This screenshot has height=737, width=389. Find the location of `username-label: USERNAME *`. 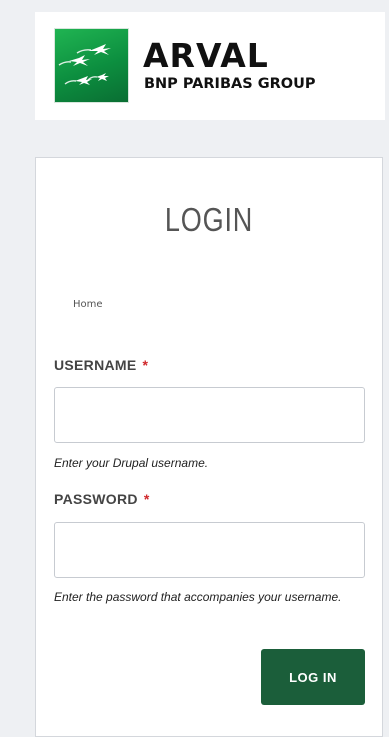

username-label: USERNAME * is located at coordinates (101, 365).